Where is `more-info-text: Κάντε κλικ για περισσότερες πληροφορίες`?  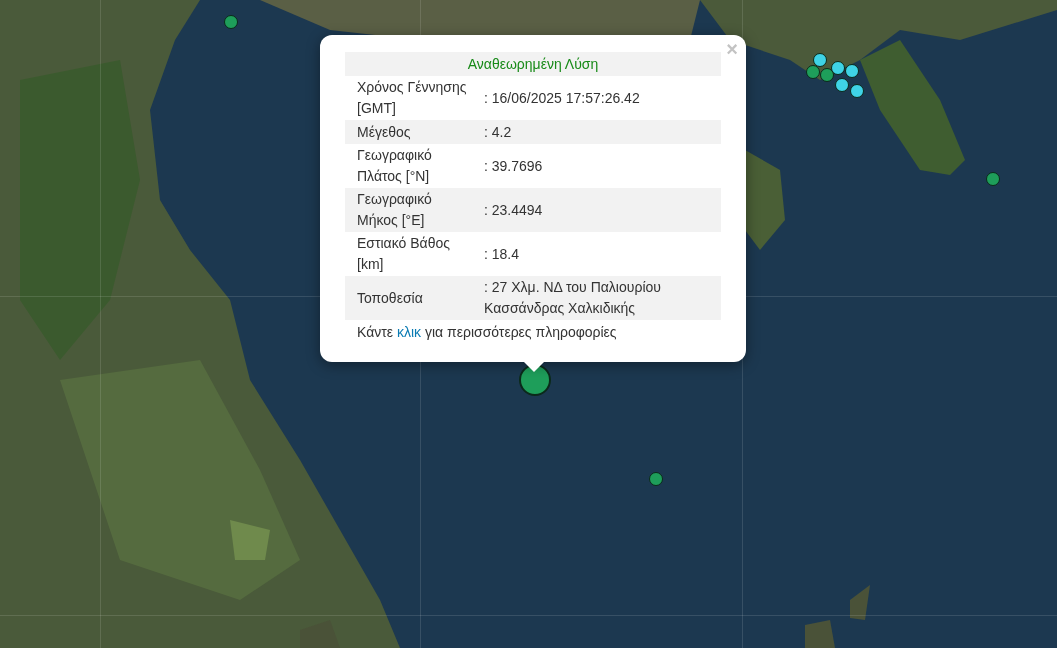
more-info-text: Κάντε κλικ για περισσότερες πληροφορίες is located at coordinates (487, 332).